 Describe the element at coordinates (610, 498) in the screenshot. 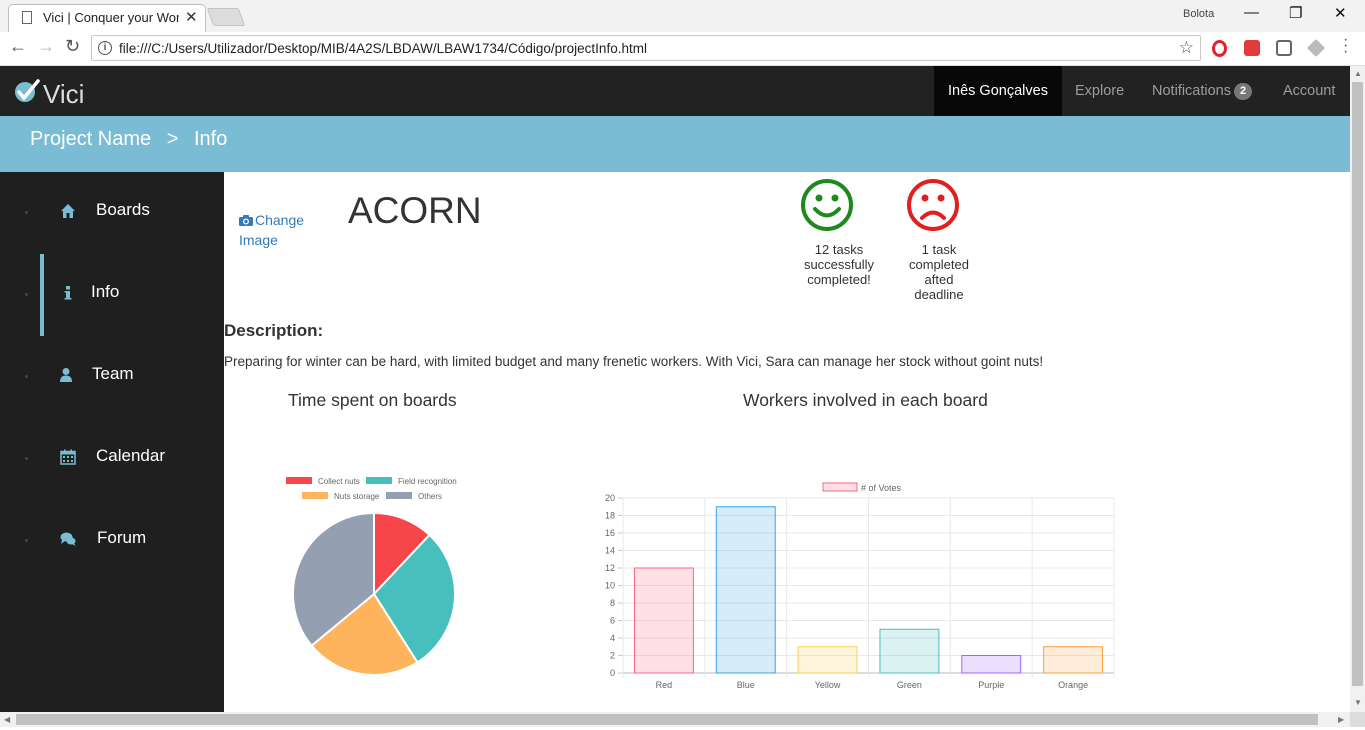

I see `y-tick-label: 20` at that location.